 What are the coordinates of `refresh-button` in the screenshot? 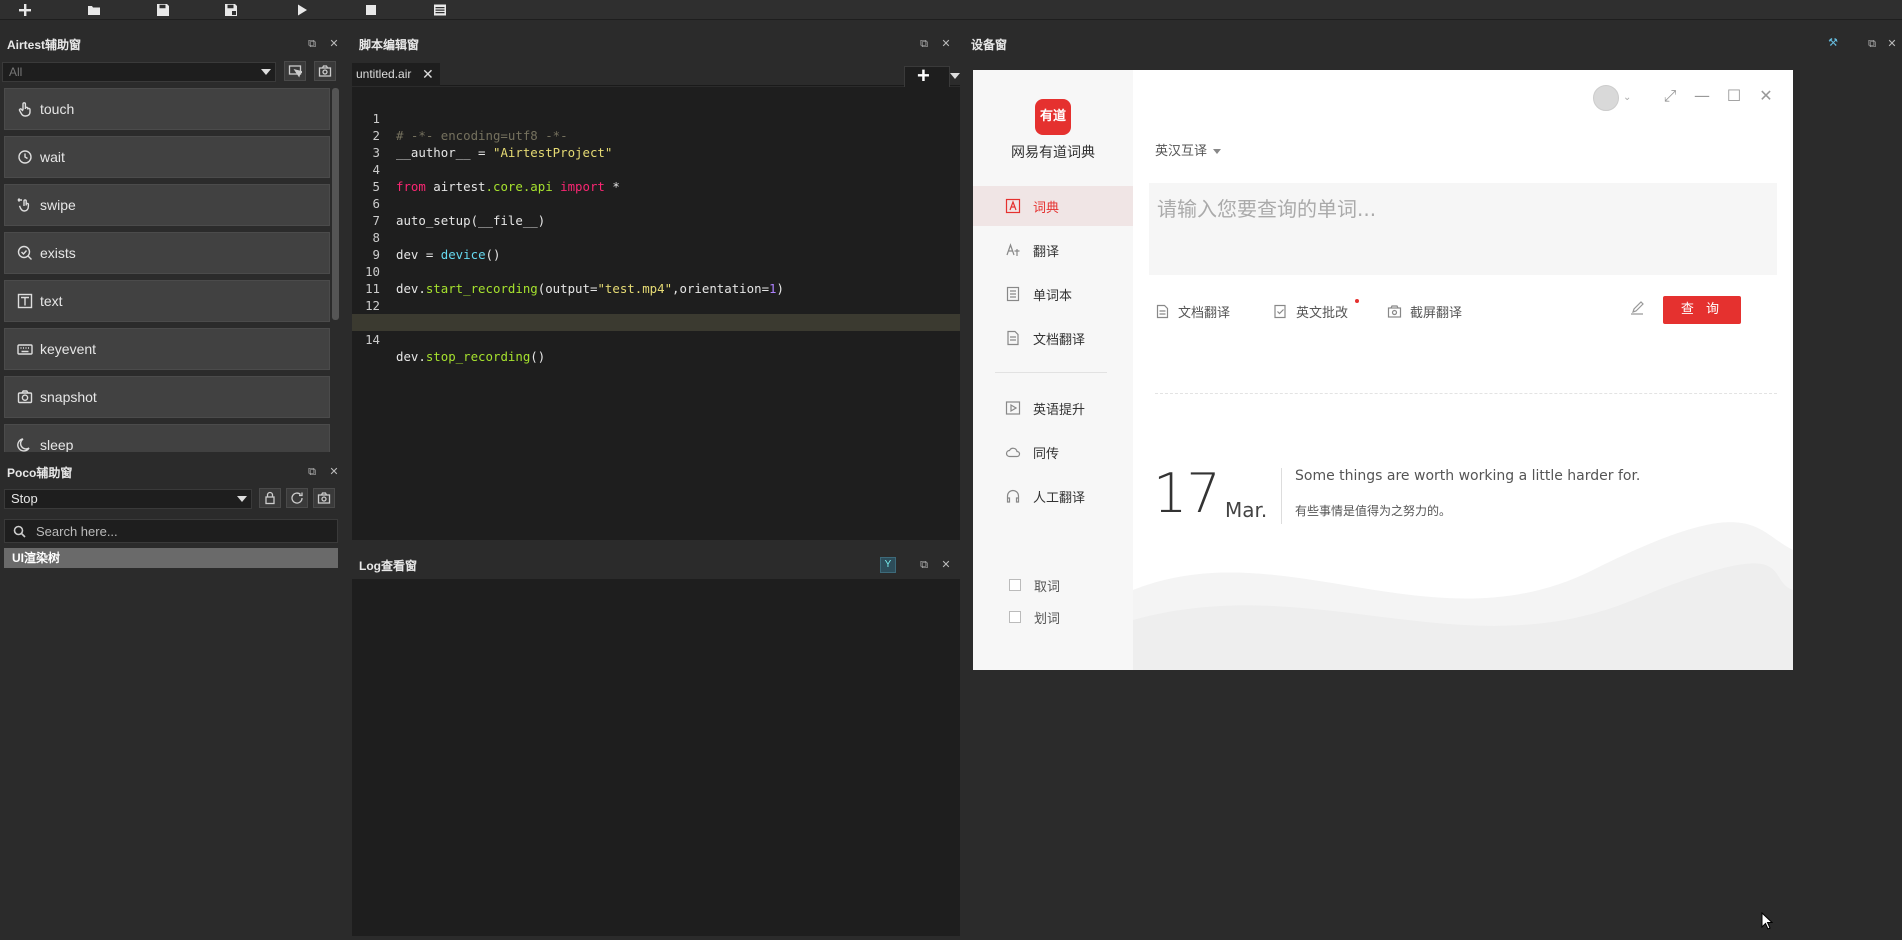 It's located at (297, 498).